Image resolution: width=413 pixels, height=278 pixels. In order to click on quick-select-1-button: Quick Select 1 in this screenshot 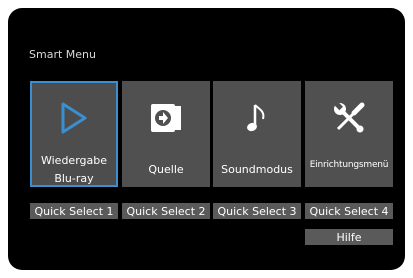, I will do `click(74, 211)`.